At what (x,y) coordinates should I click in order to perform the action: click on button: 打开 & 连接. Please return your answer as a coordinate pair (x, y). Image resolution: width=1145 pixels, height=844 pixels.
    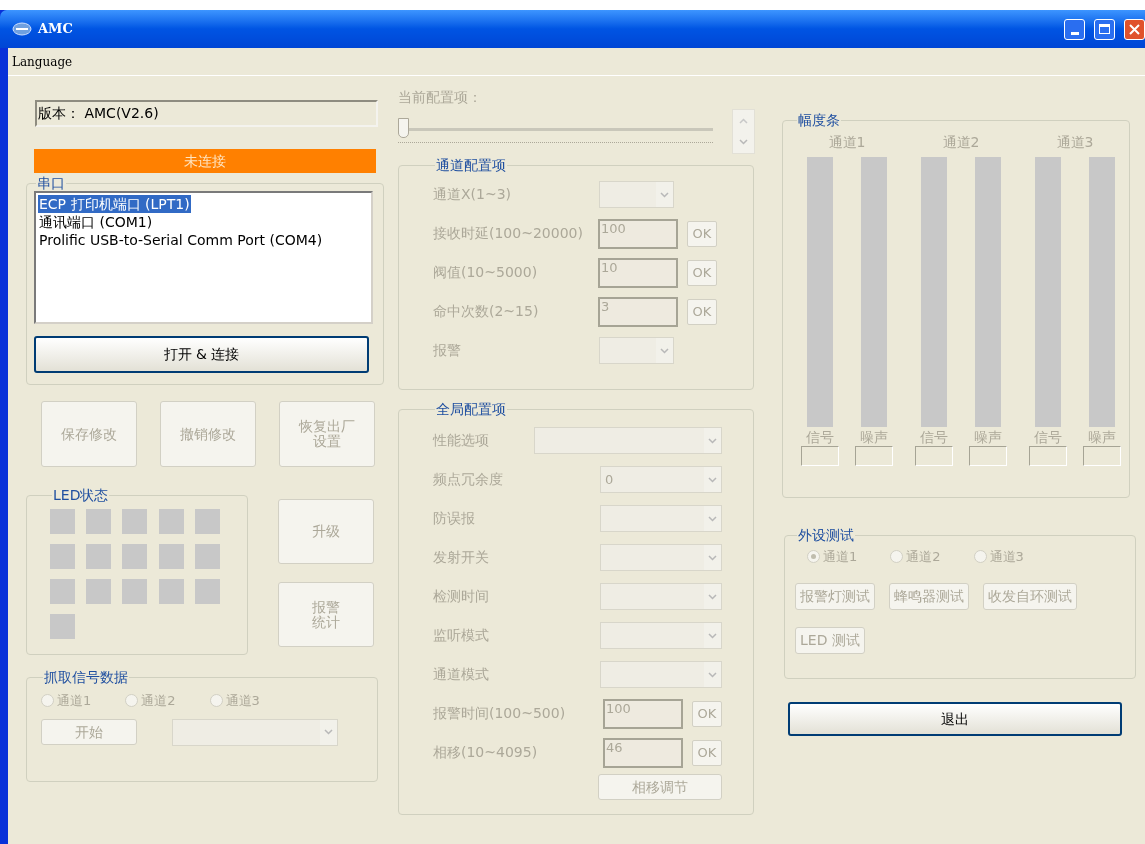
    Looking at the image, I should click on (201, 354).